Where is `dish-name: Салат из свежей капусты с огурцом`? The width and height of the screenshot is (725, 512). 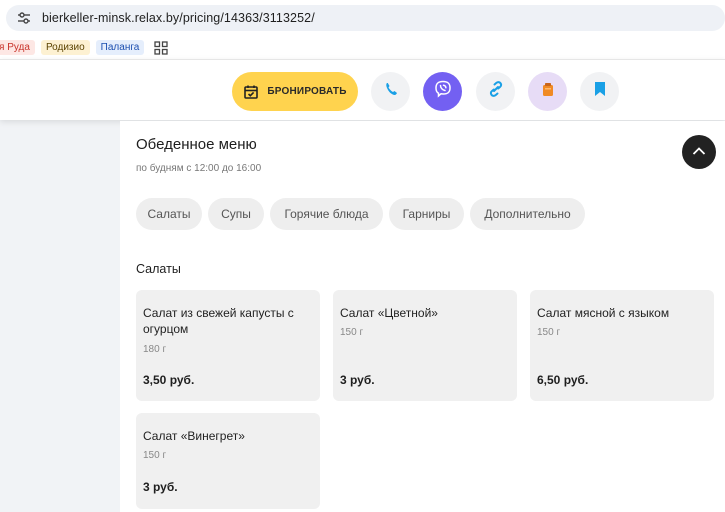
dish-name: Салат из свежей капусты с огурцом is located at coordinates (218, 321).